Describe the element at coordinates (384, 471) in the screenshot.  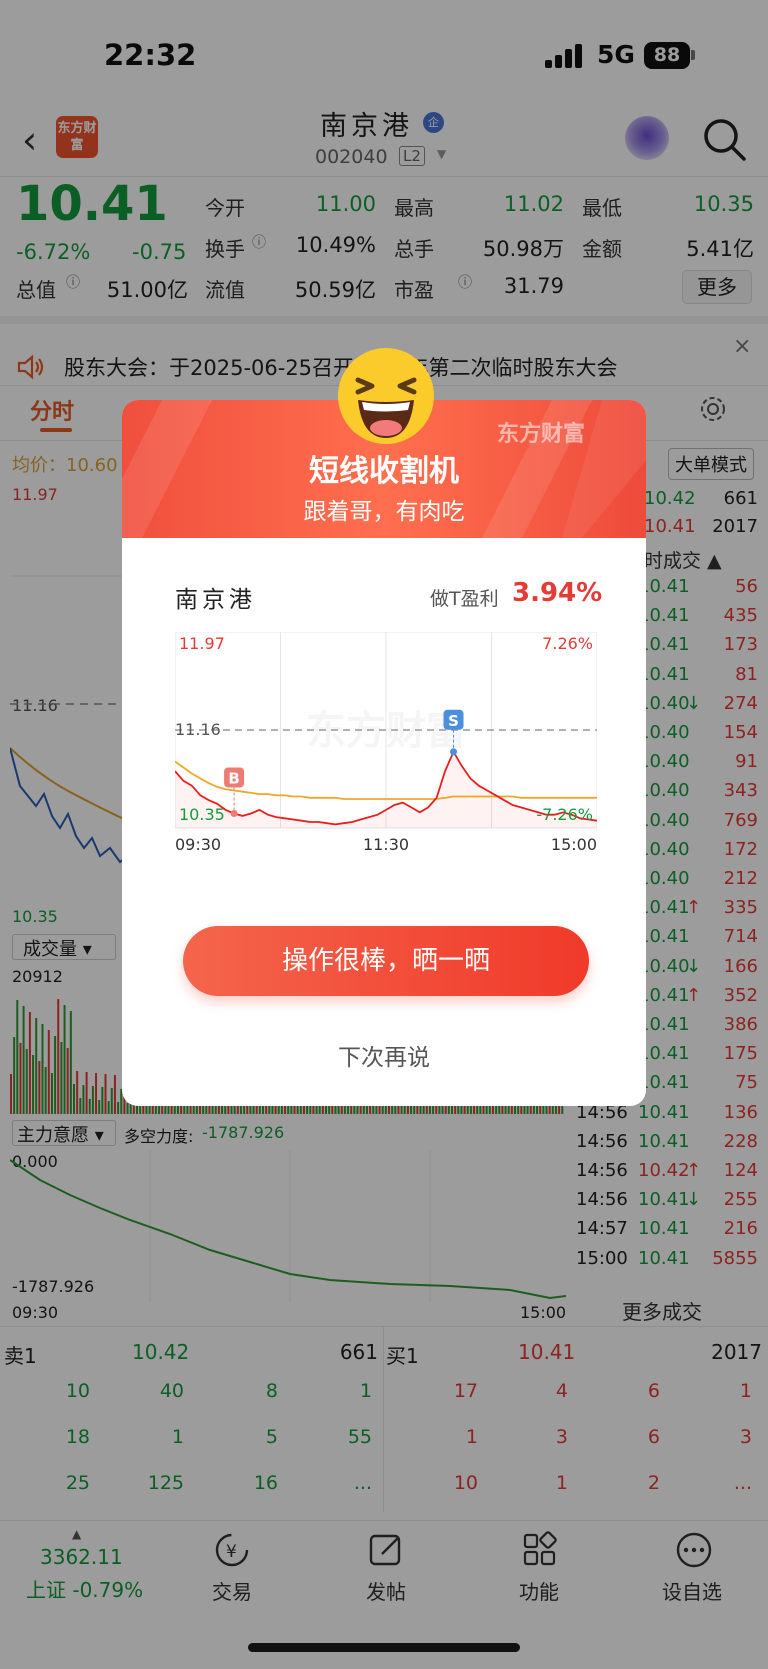
I see `modal-title: 短线收割机` at that location.